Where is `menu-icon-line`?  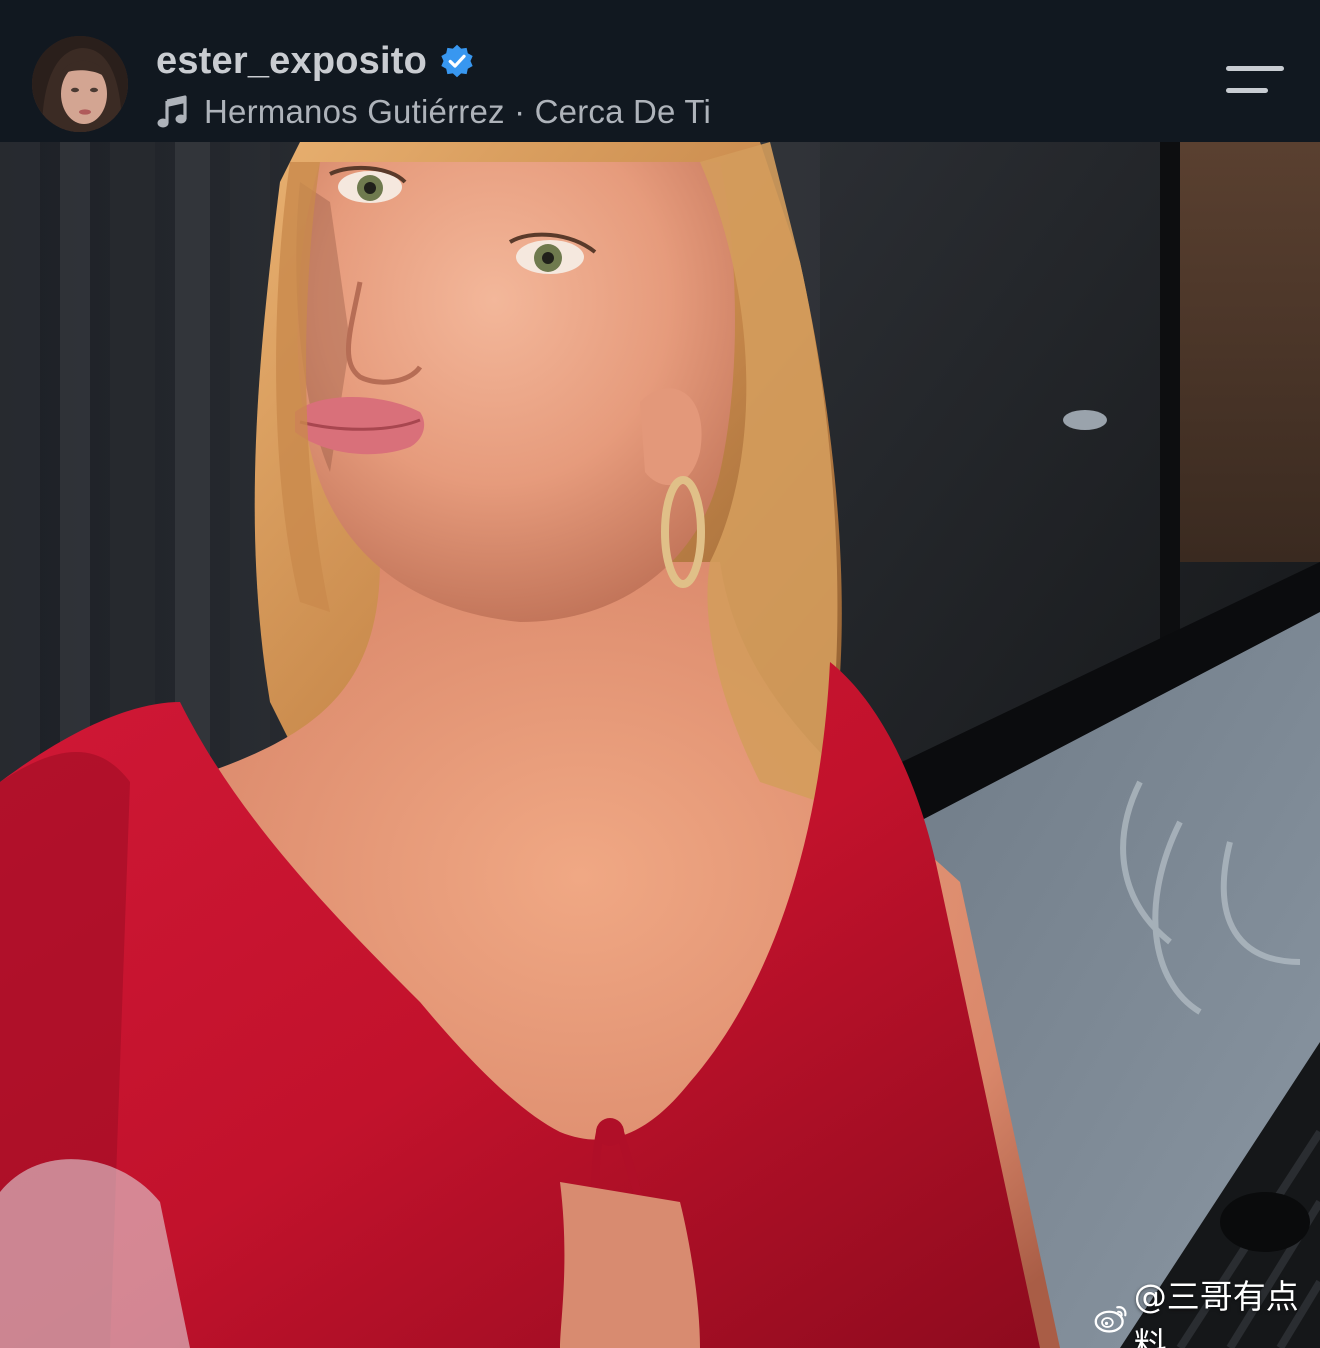 menu-icon-line is located at coordinates (1247, 90).